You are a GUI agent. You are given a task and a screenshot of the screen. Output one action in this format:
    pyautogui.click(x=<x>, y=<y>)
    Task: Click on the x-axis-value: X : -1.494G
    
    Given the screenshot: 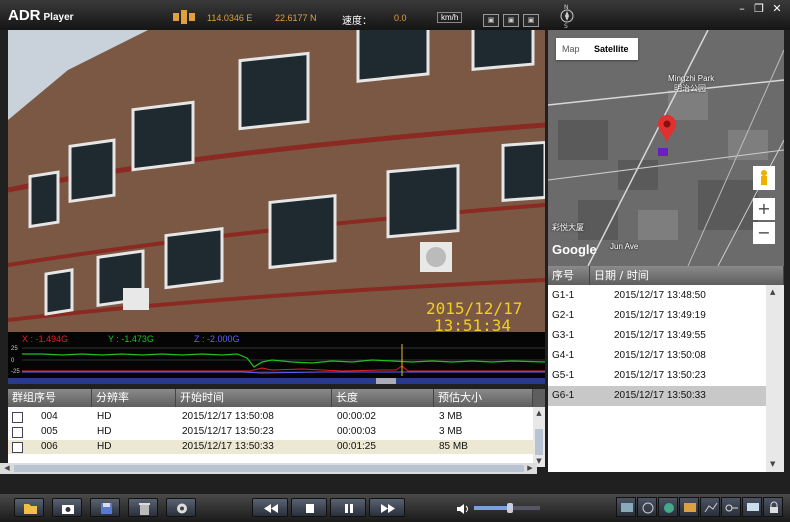 What is the action you would take?
    pyautogui.click(x=45, y=339)
    